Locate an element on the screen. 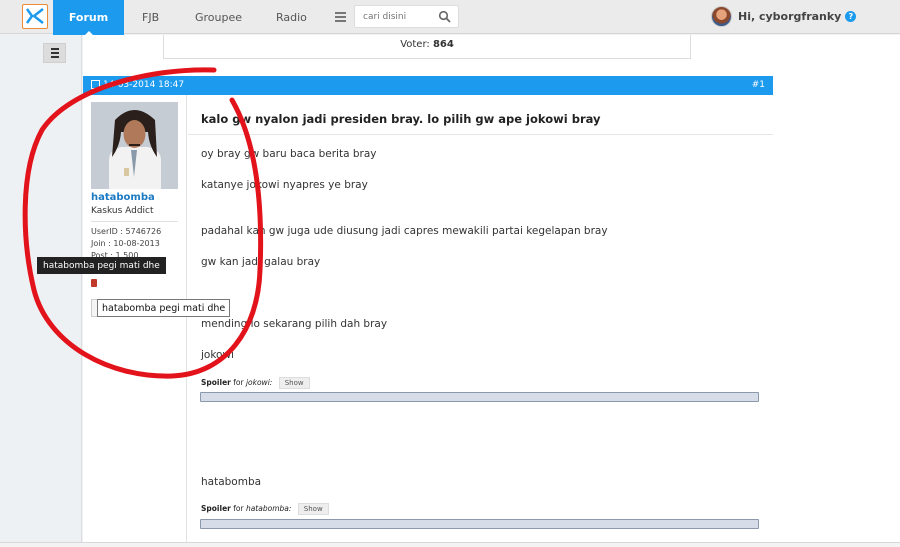  post-line: gw kan jadi galau bray is located at coordinates (261, 262).